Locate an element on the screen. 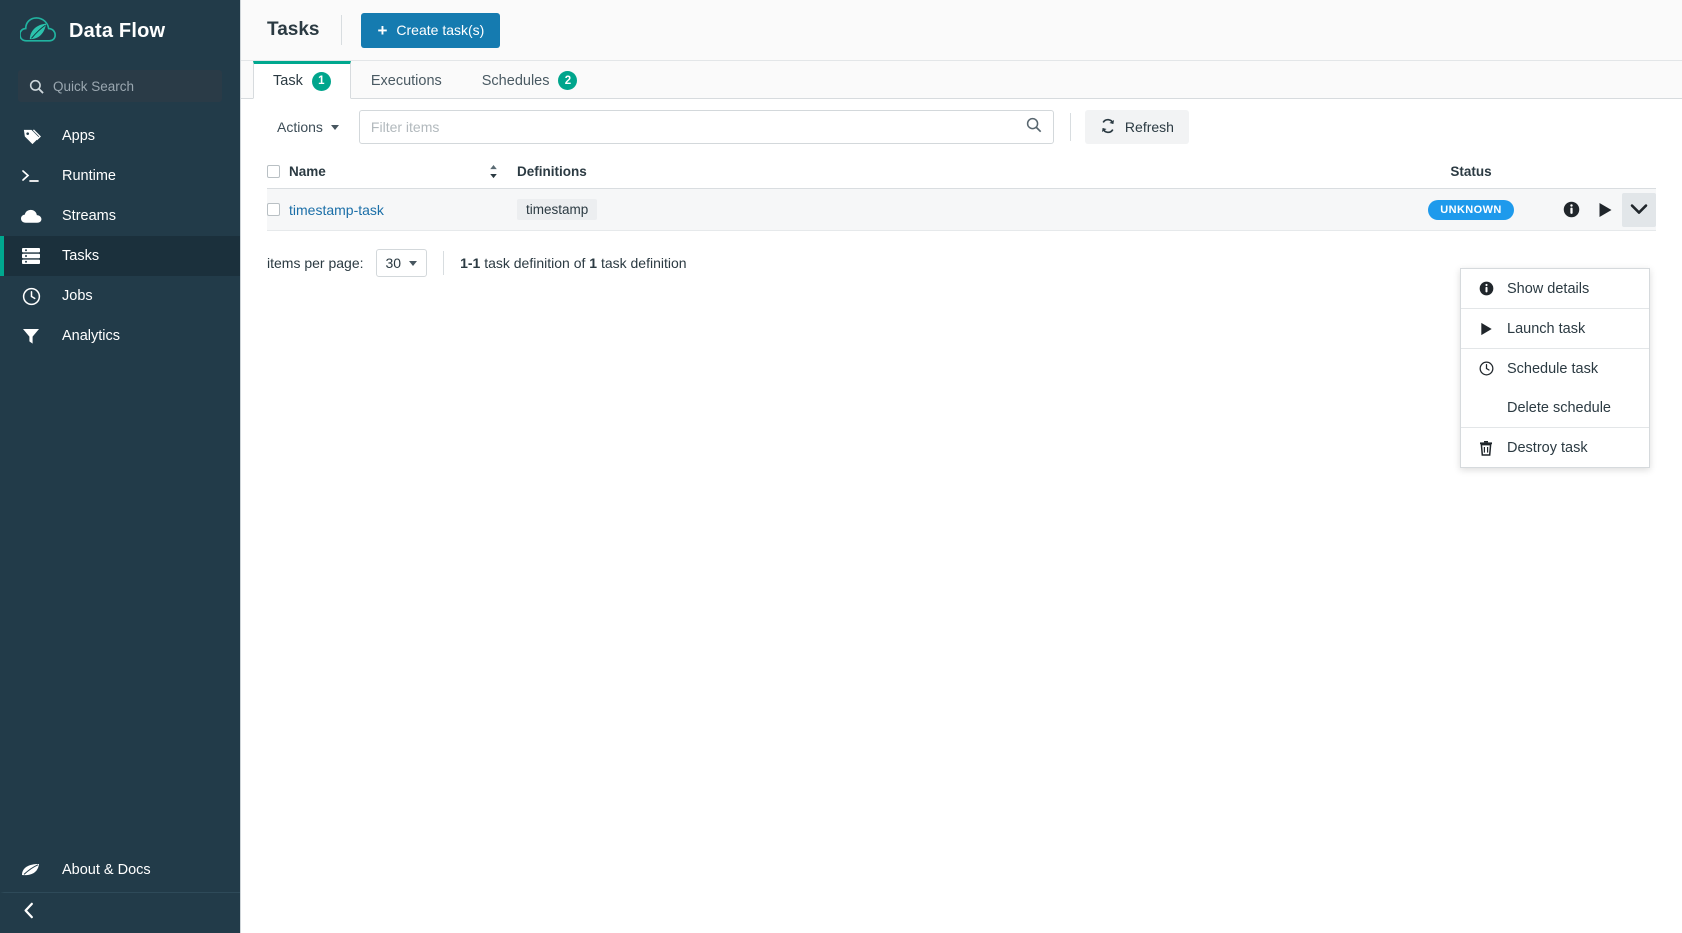 The image size is (1682, 933). select-all-checkbox is located at coordinates (273, 171).